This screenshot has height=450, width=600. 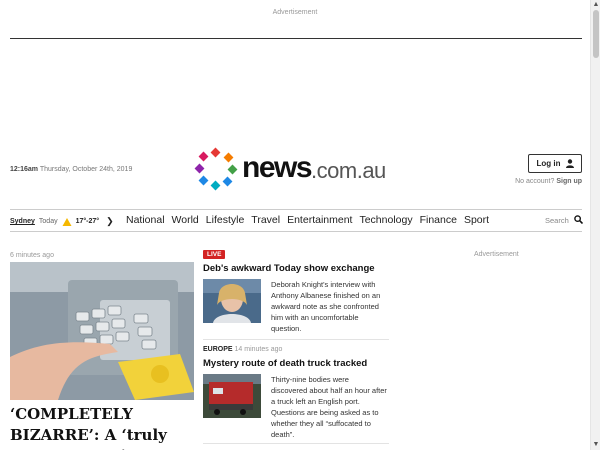 I want to click on nav-item-finance: Finance, so click(x=438, y=220).